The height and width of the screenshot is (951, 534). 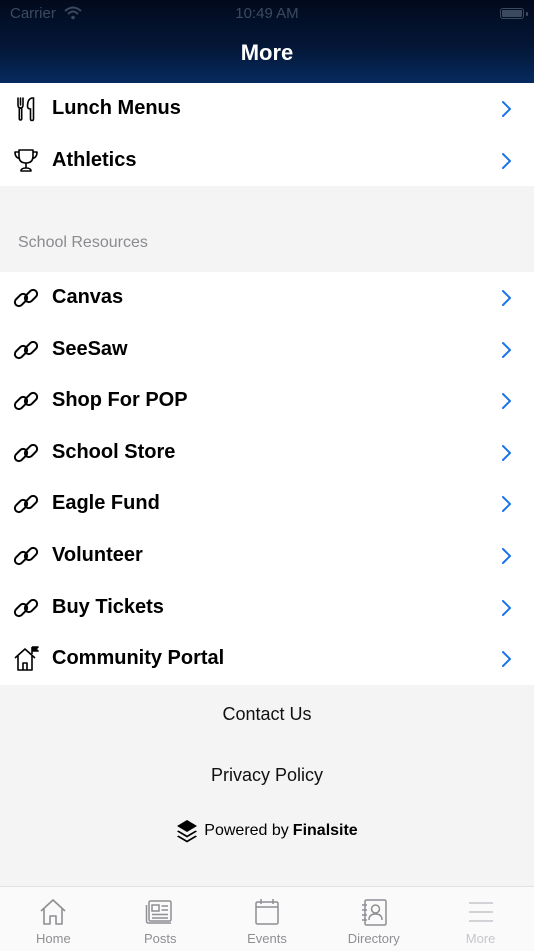 I want to click on trophy-icon, so click(x=26, y=160).